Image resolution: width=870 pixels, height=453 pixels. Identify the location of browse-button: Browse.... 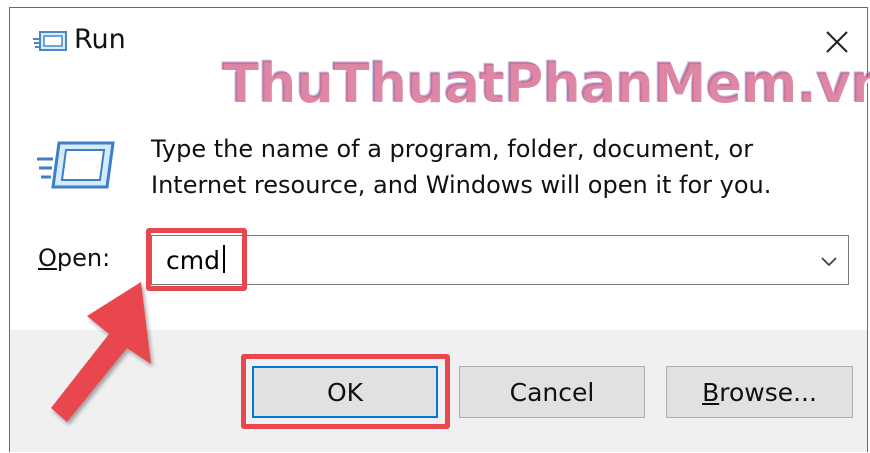
(759, 392).